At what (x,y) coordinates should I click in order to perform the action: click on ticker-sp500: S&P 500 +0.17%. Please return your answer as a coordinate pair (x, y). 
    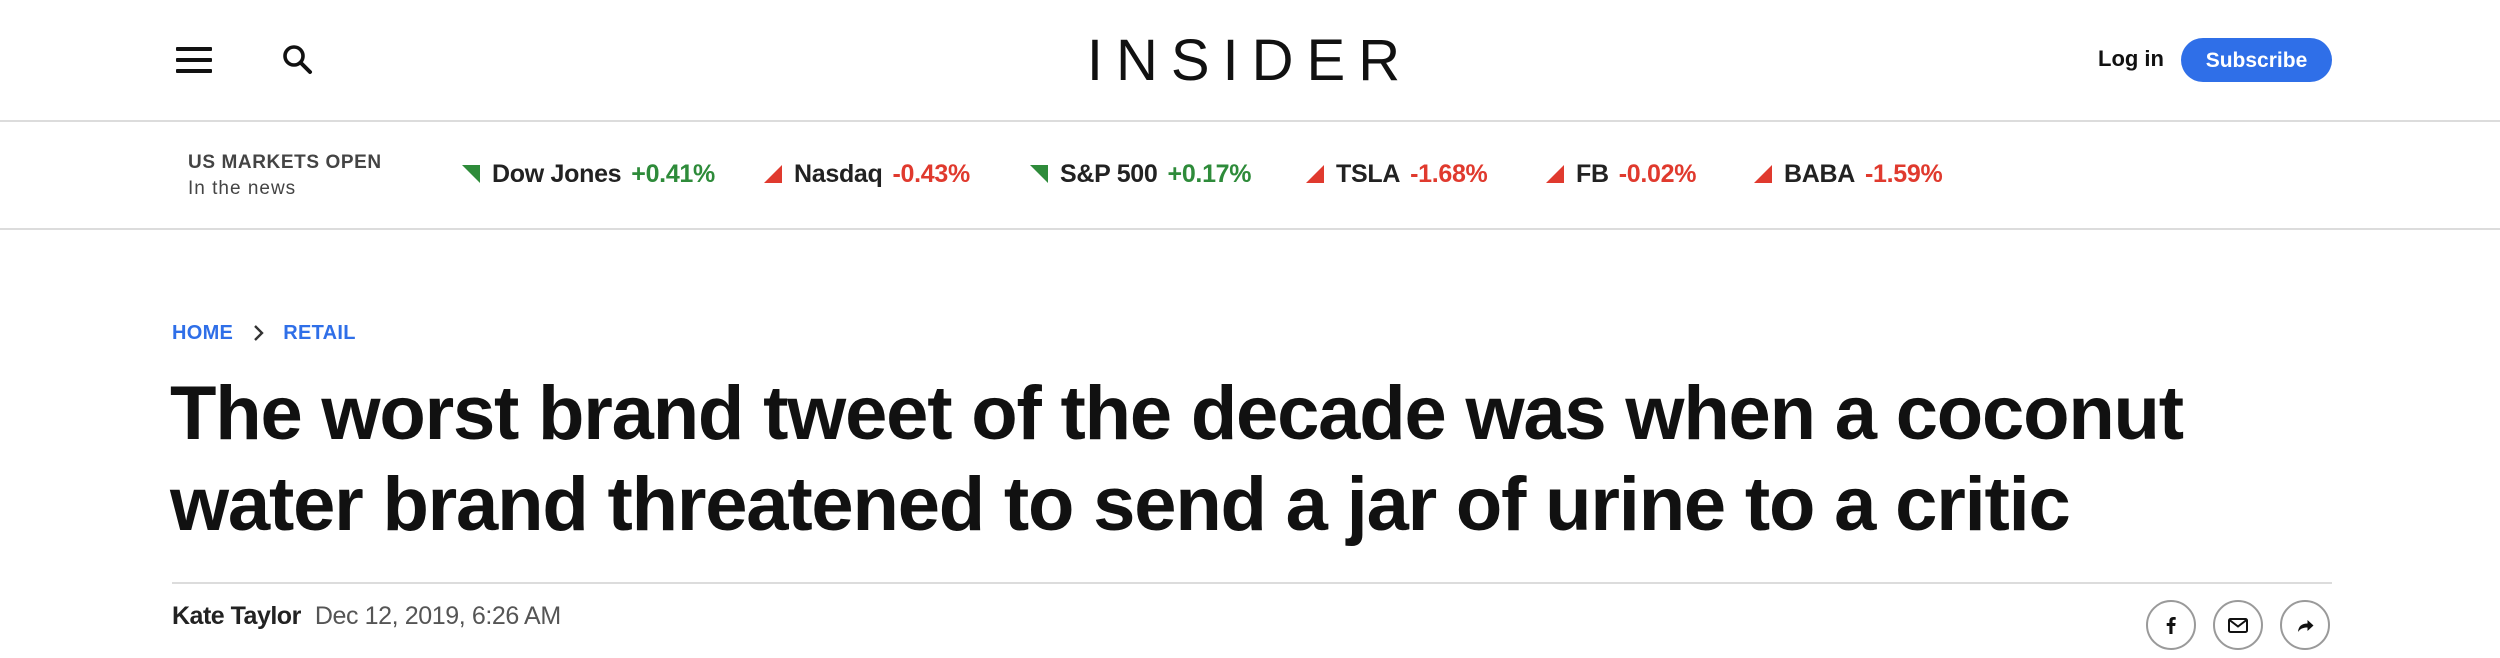
    Looking at the image, I should click on (1141, 174).